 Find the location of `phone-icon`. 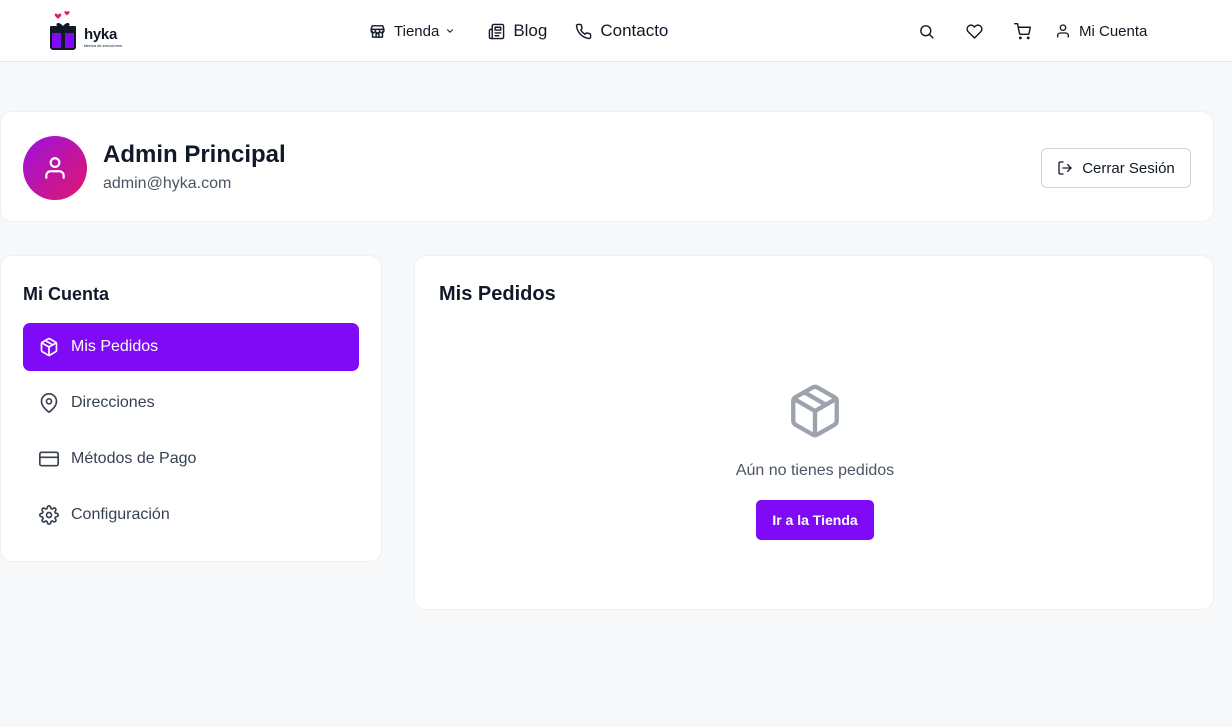

phone-icon is located at coordinates (584, 31).